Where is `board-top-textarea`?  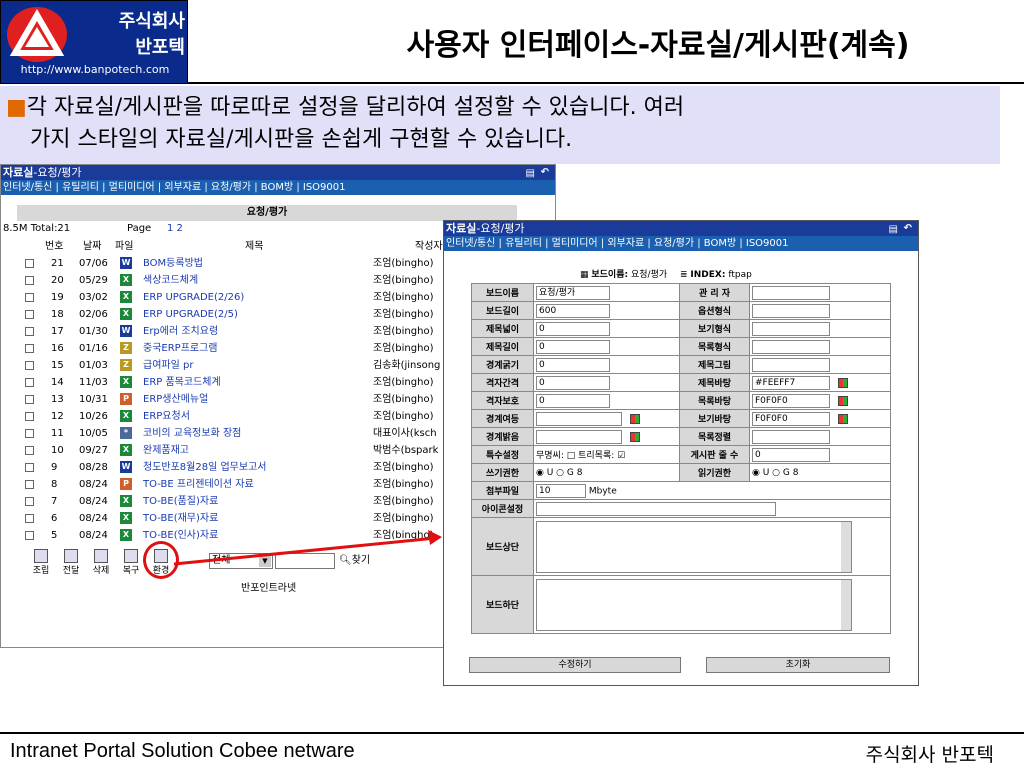 board-top-textarea is located at coordinates (694, 546).